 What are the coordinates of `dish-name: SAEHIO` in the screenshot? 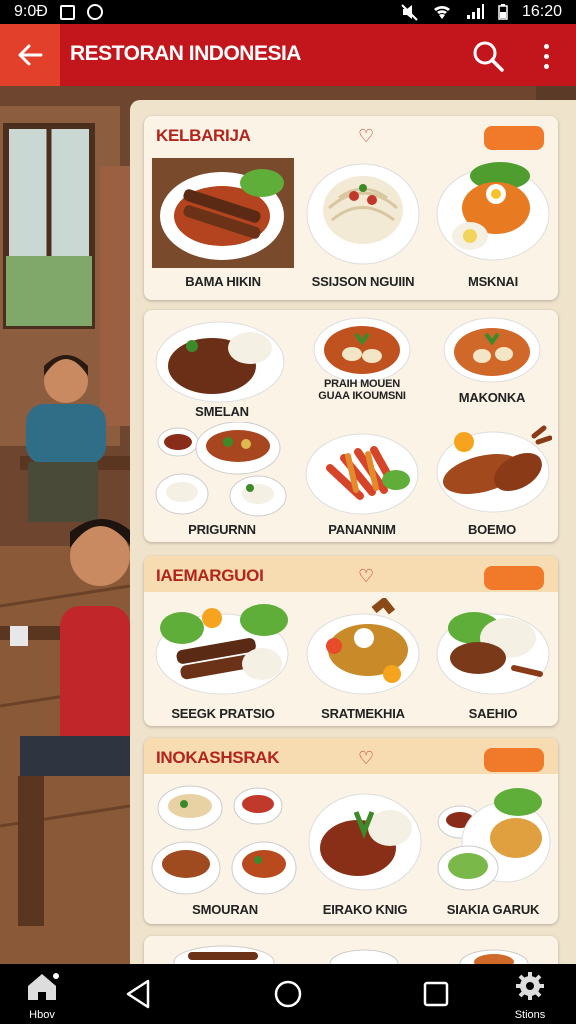 It's located at (493, 713).